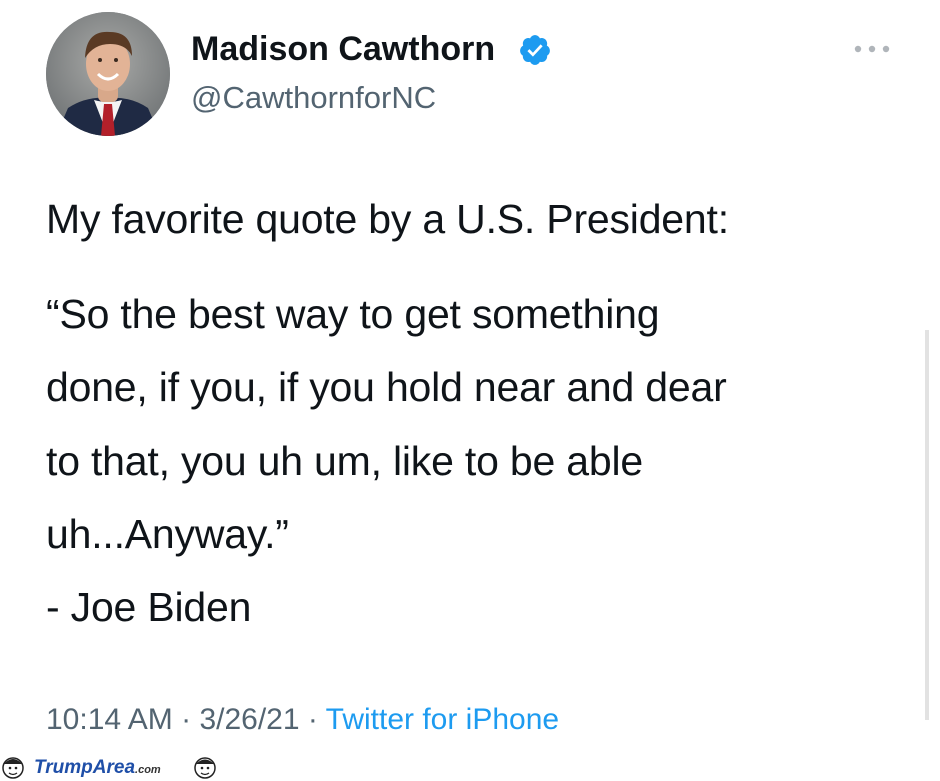  What do you see at coordinates (85, 767) in the screenshot?
I see `watermark-brand: TrumpArea` at bounding box center [85, 767].